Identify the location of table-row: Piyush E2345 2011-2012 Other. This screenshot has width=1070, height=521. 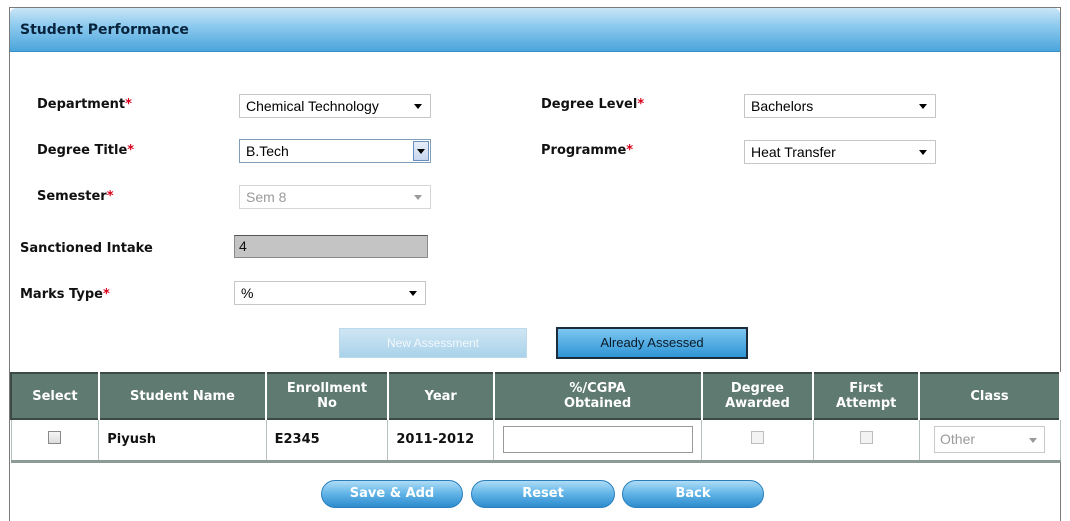
(535, 440).